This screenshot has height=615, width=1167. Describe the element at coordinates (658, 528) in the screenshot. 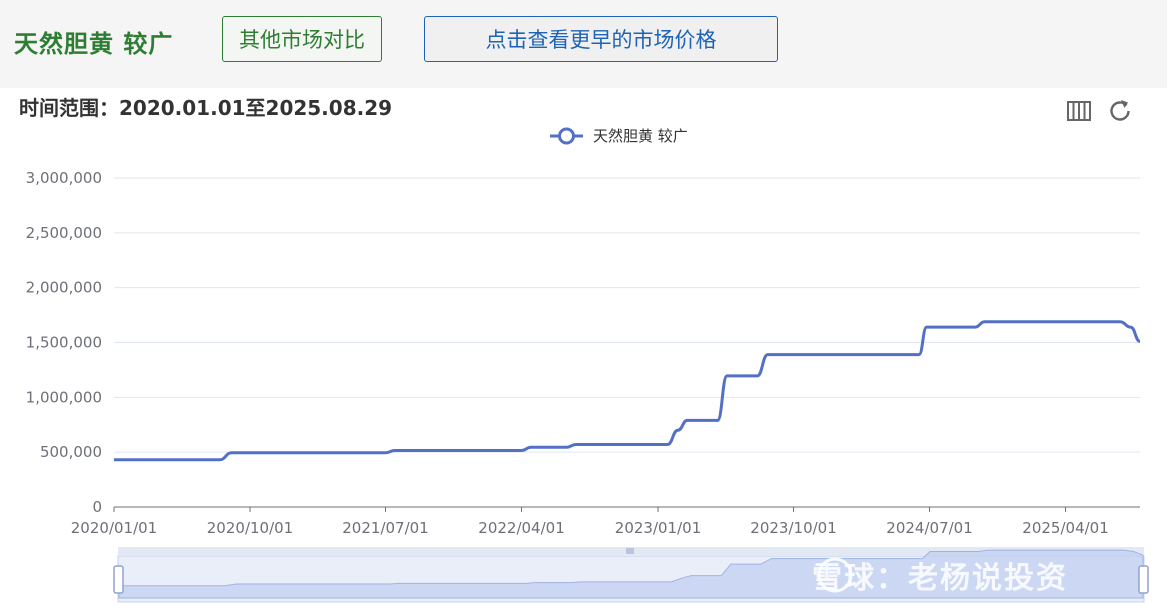

I see `x-tick-label: 2023/01/01` at that location.